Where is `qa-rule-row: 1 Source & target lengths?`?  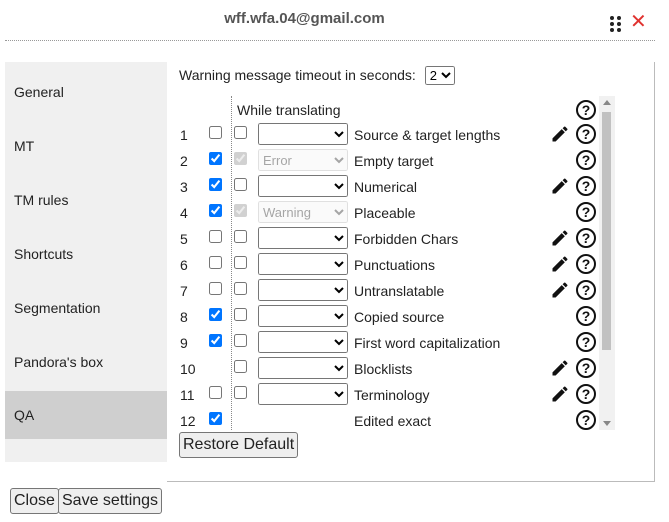
qa-rule-row: 1 Source & target lengths? is located at coordinates (393, 135).